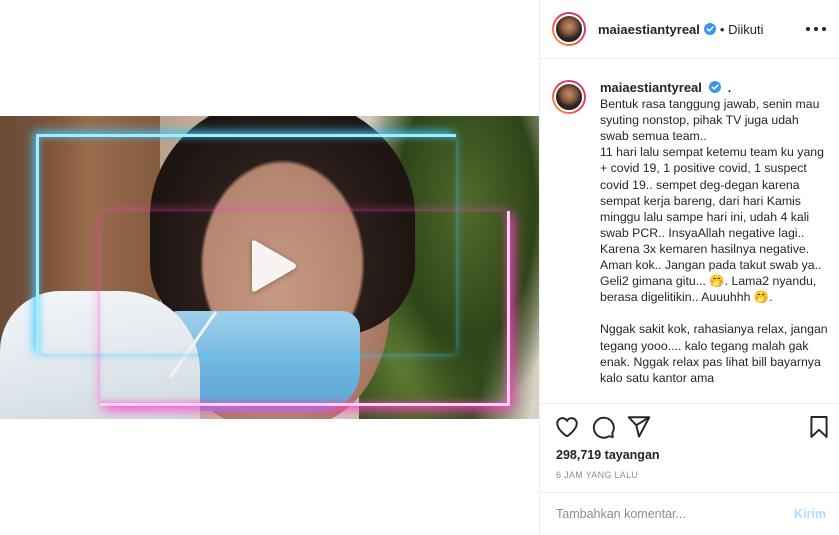 This screenshot has width=839, height=535. I want to click on comment-bar: Kirim, so click(689, 513).